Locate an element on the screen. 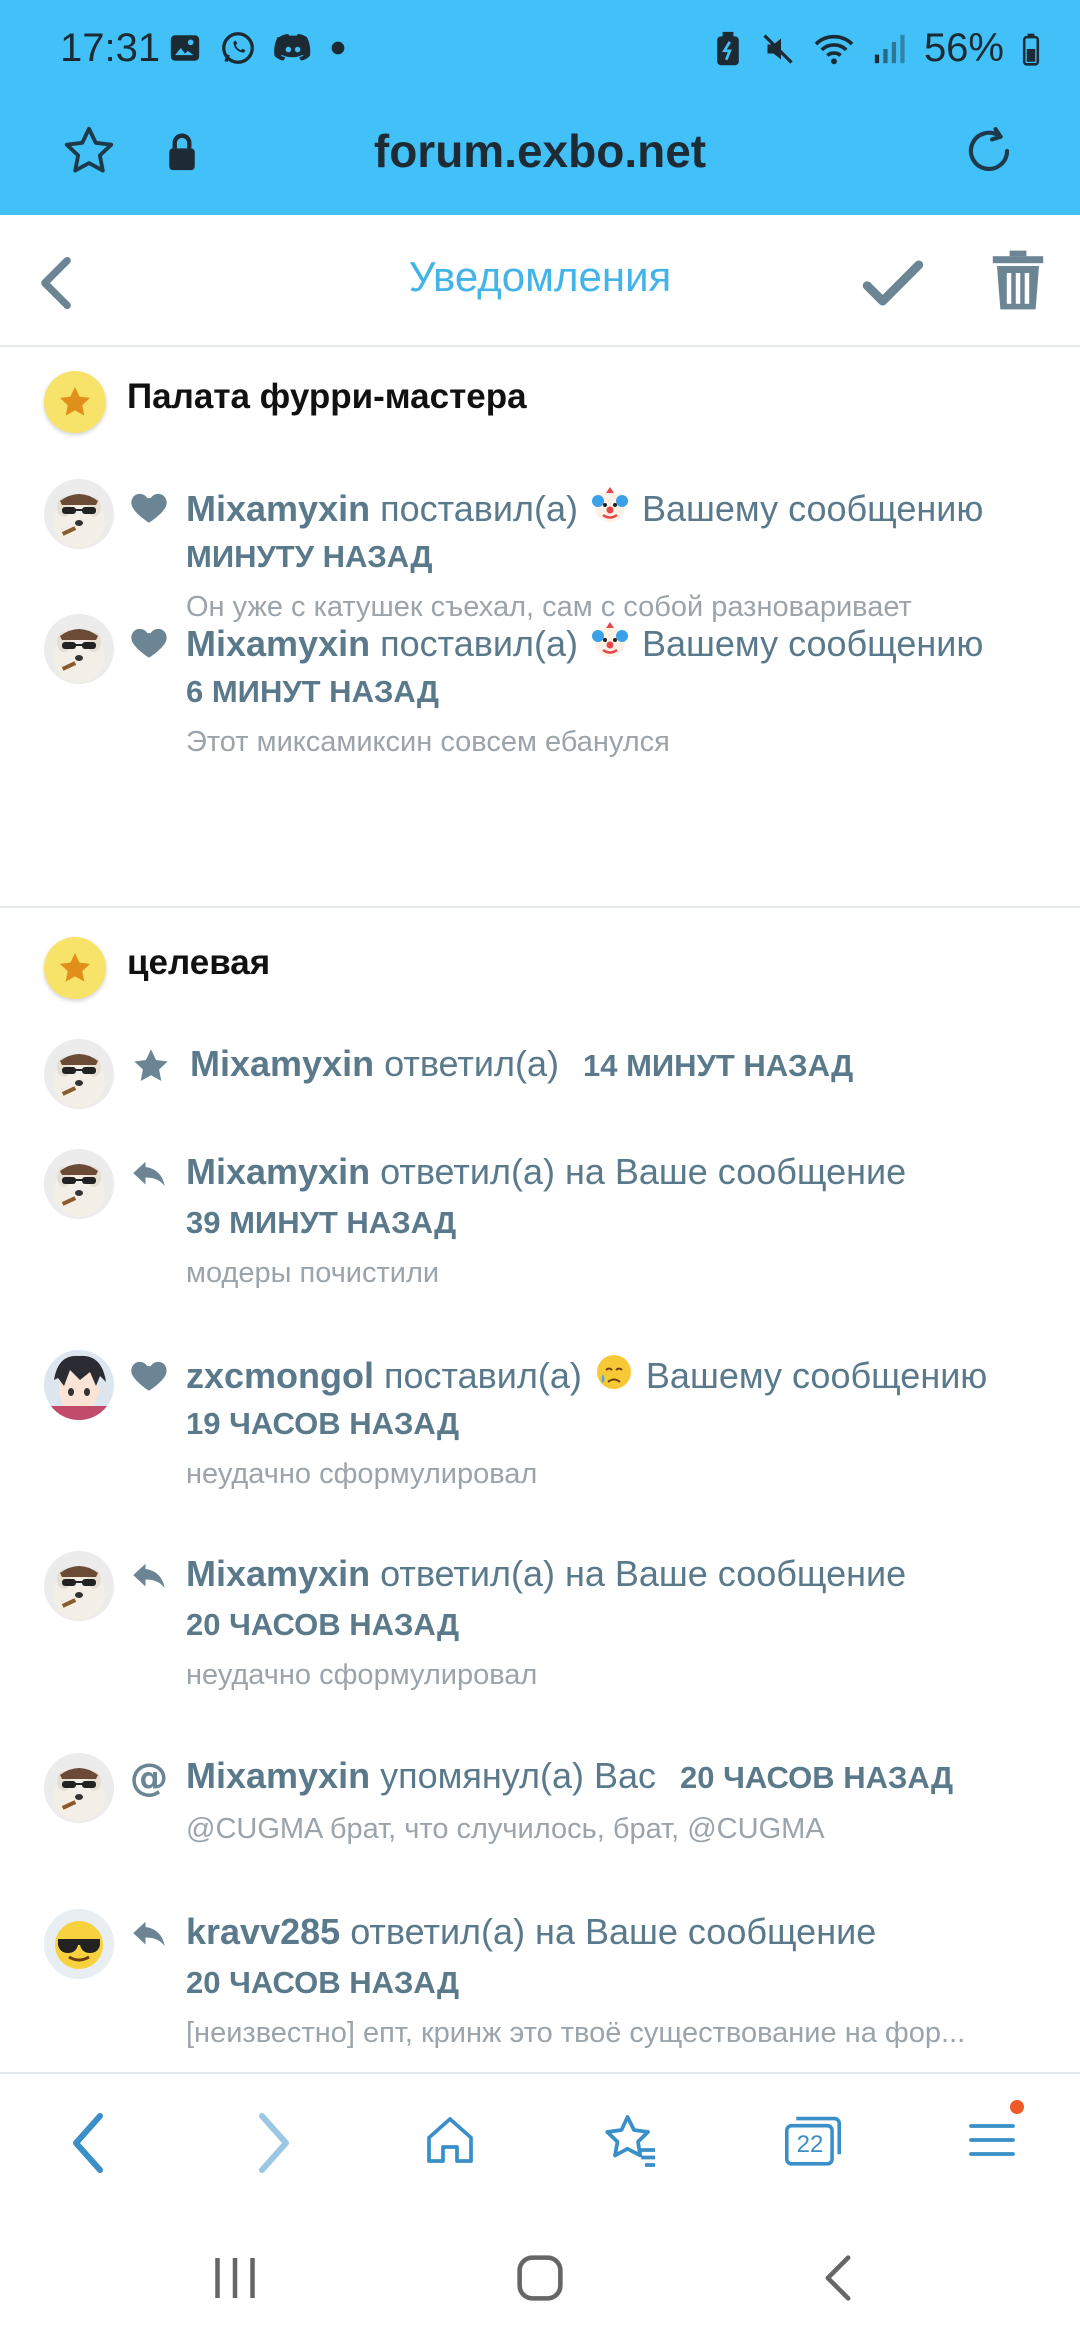 Image resolution: width=1080 pixels, height=2340 pixels. status-time: 17:31 is located at coordinates (110, 48).